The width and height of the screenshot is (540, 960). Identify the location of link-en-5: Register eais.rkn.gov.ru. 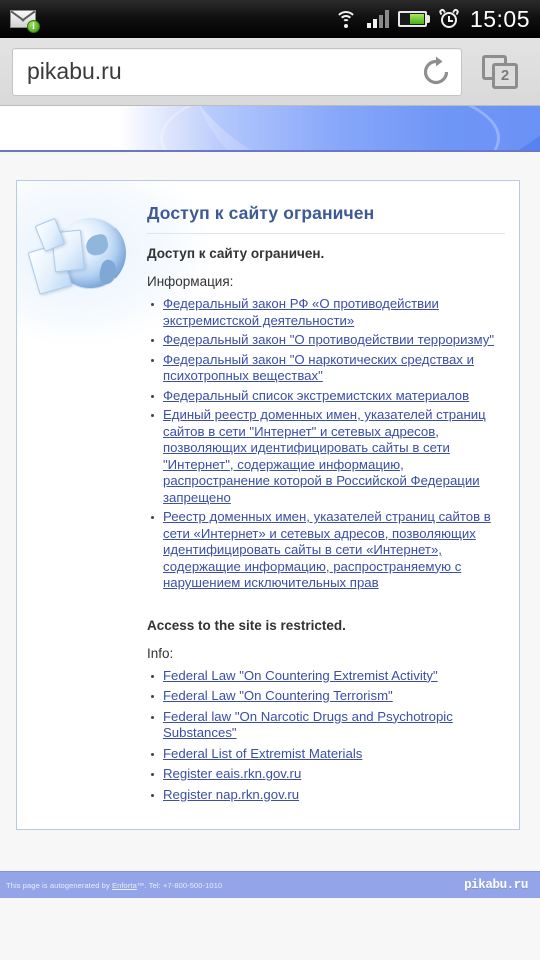
(232, 773).